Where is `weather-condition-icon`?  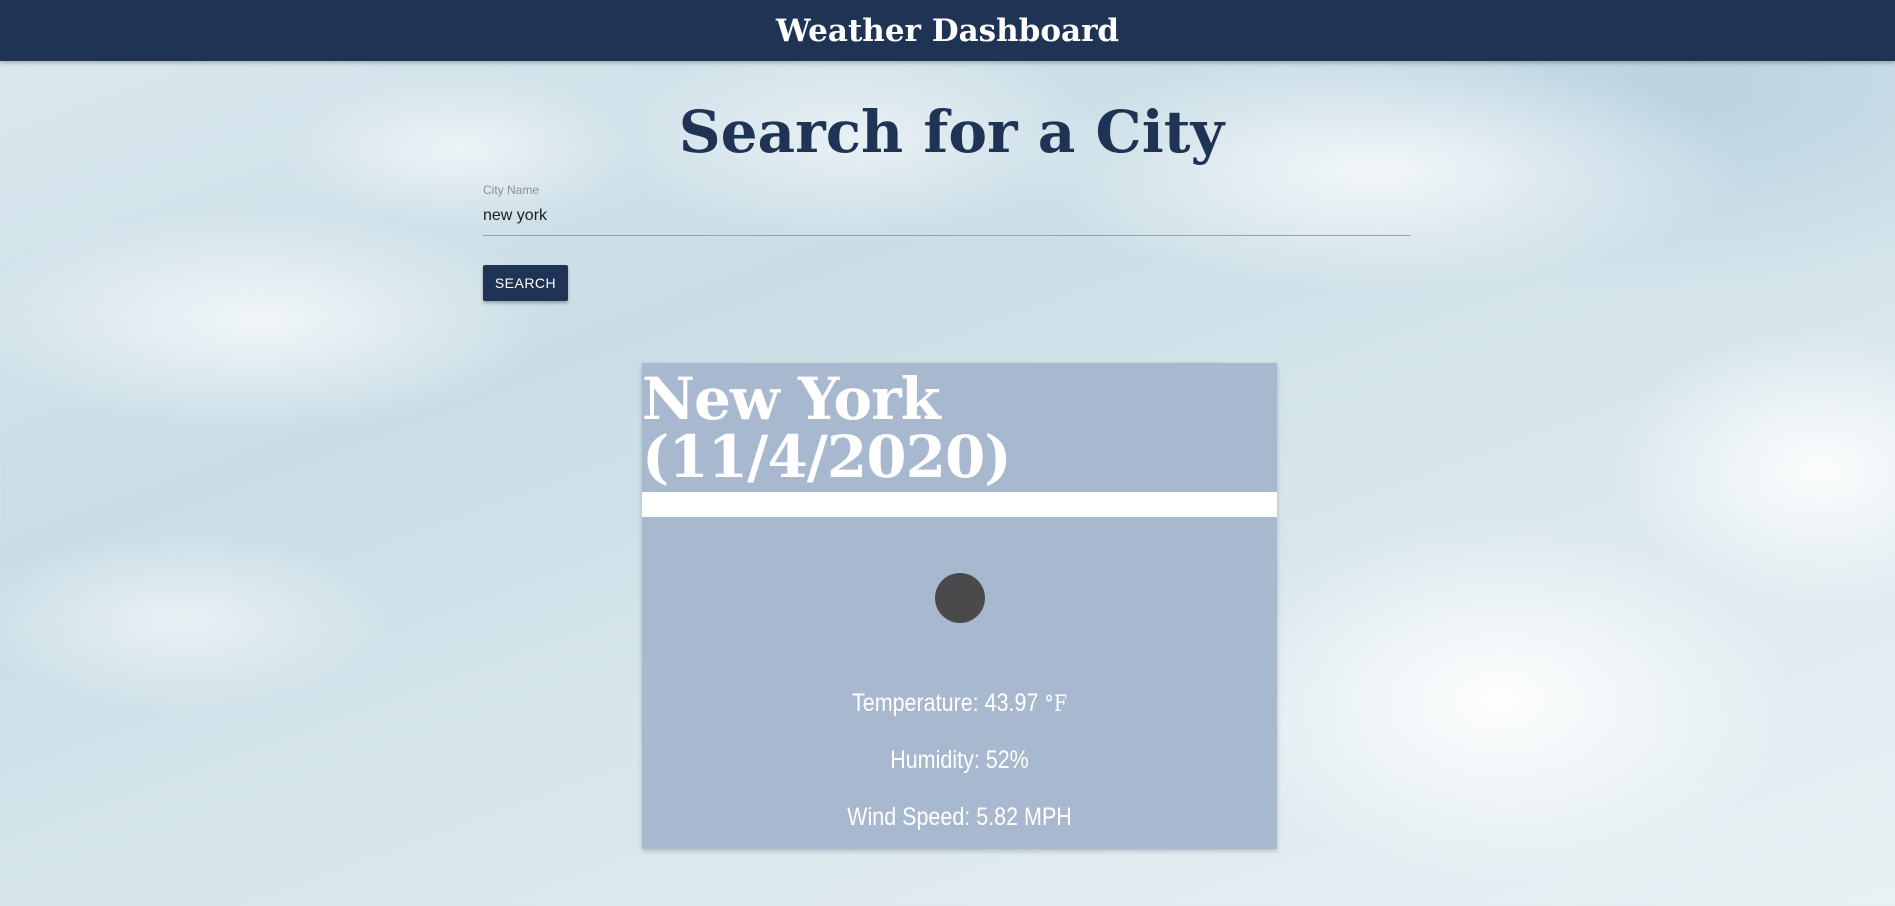 weather-condition-icon is located at coordinates (960, 598).